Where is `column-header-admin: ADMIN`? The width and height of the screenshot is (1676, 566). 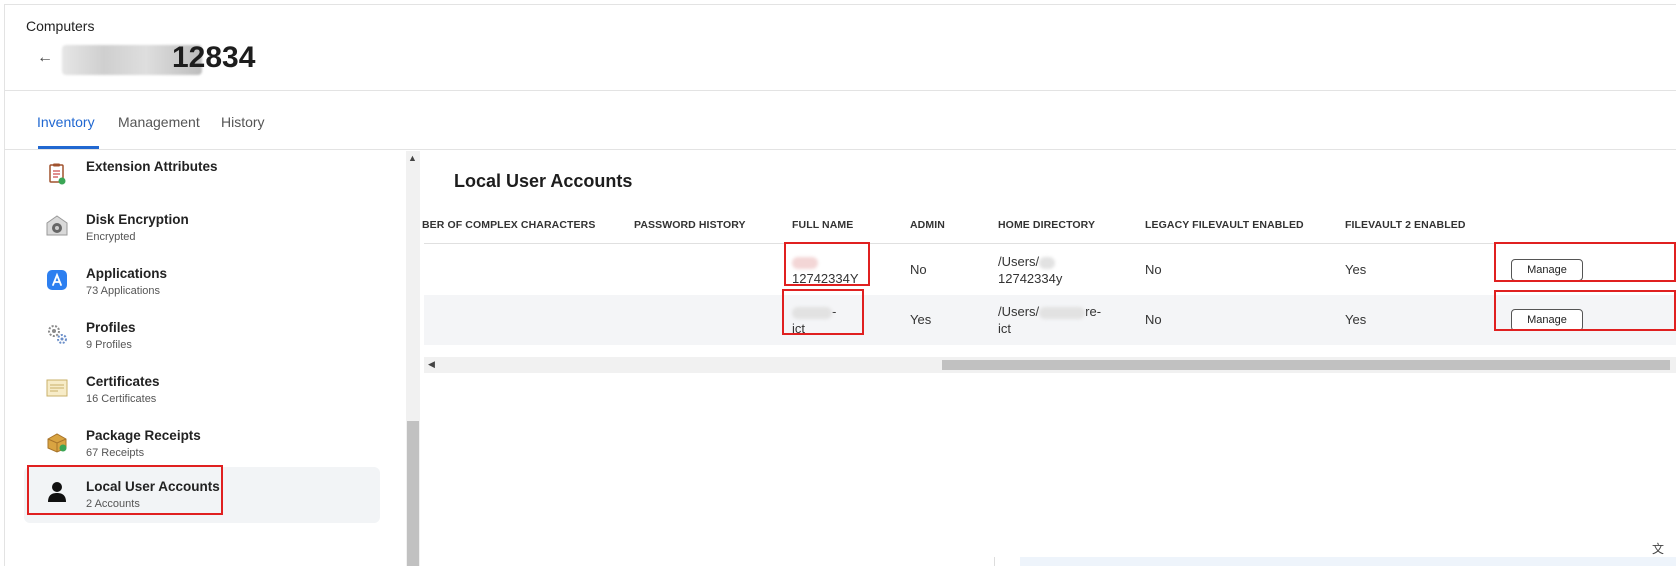
column-header-admin: ADMIN is located at coordinates (927, 225).